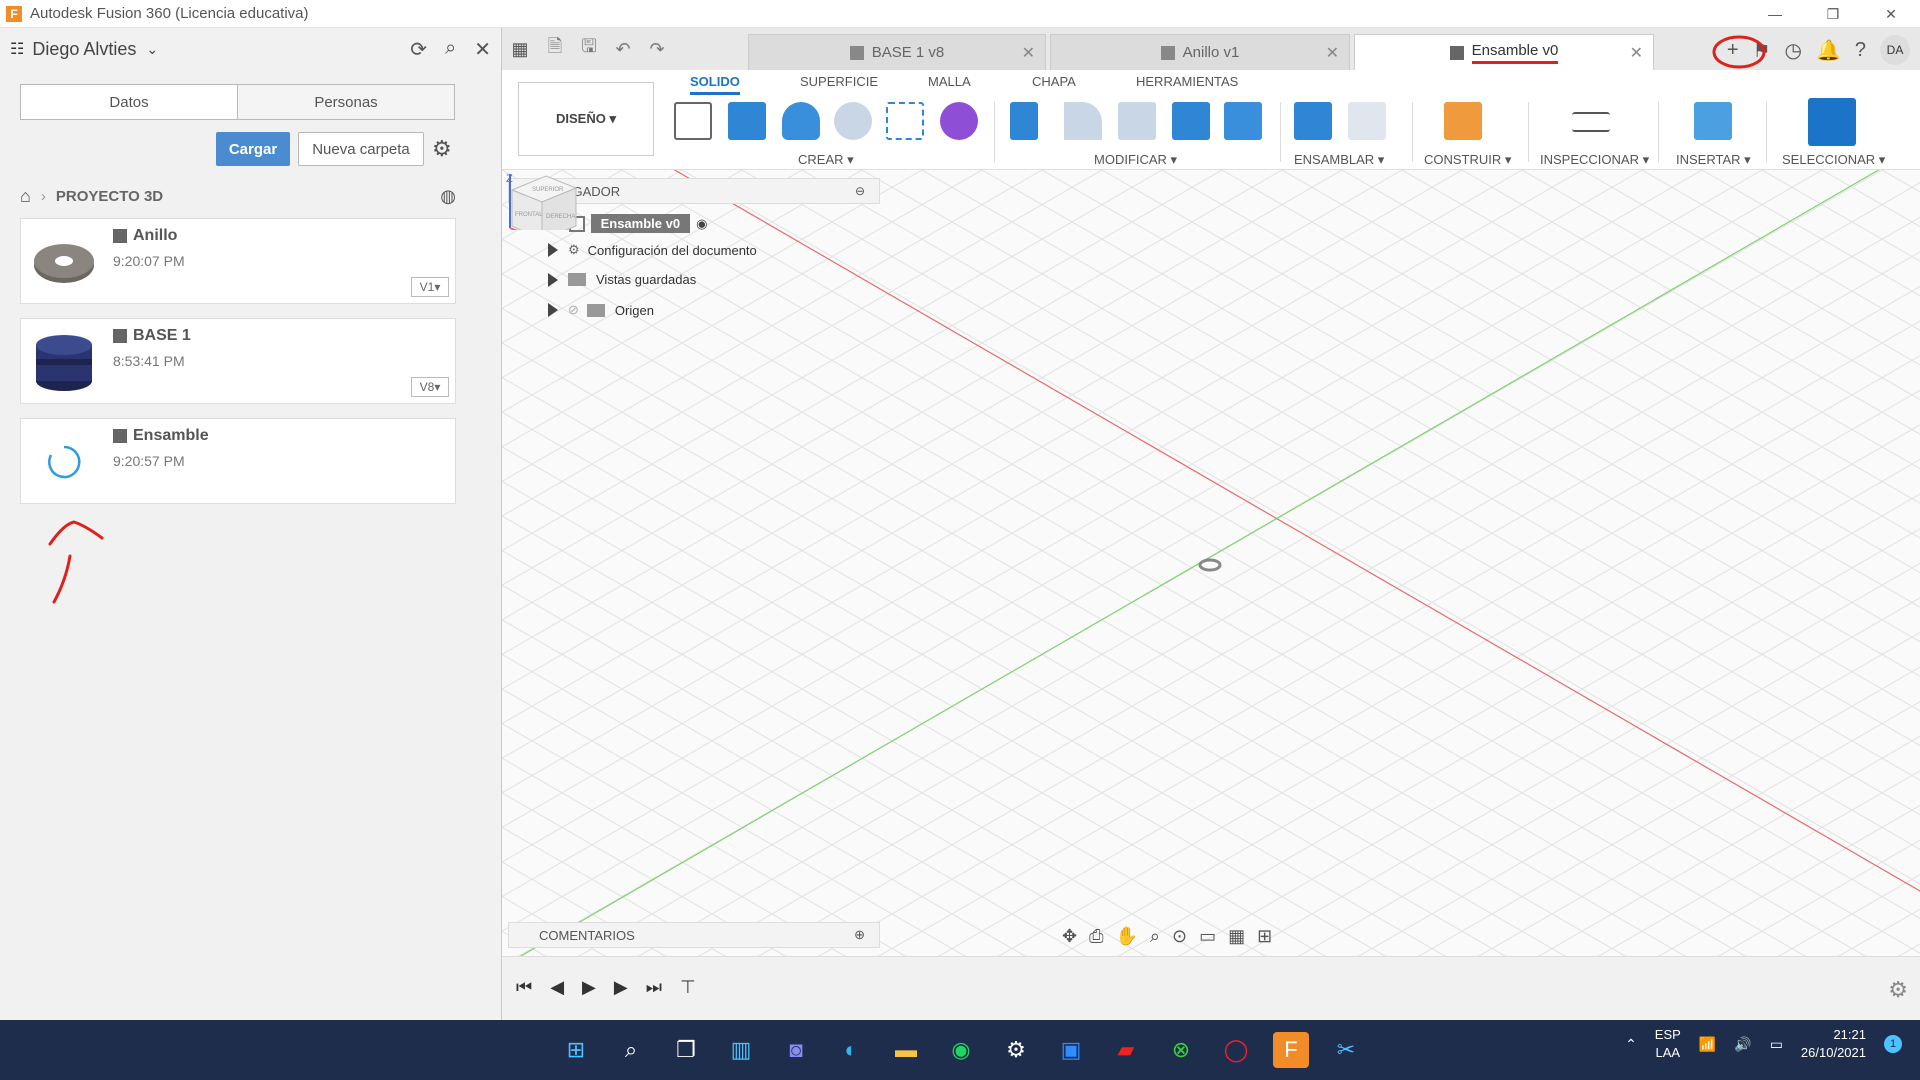 The image size is (1920, 1080). I want to click on timeline-marker-icon: ⊤, so click(688, 987).